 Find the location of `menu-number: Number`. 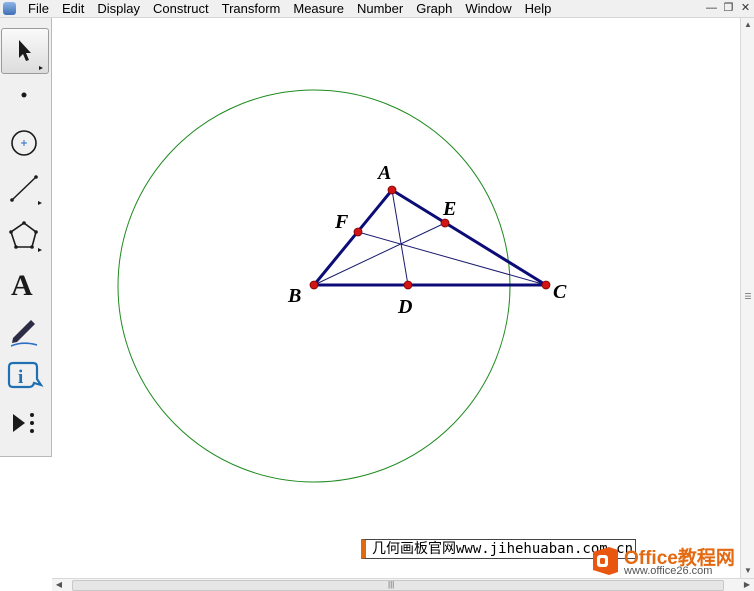

menu-number: Number is located at coordinates (380, 8).